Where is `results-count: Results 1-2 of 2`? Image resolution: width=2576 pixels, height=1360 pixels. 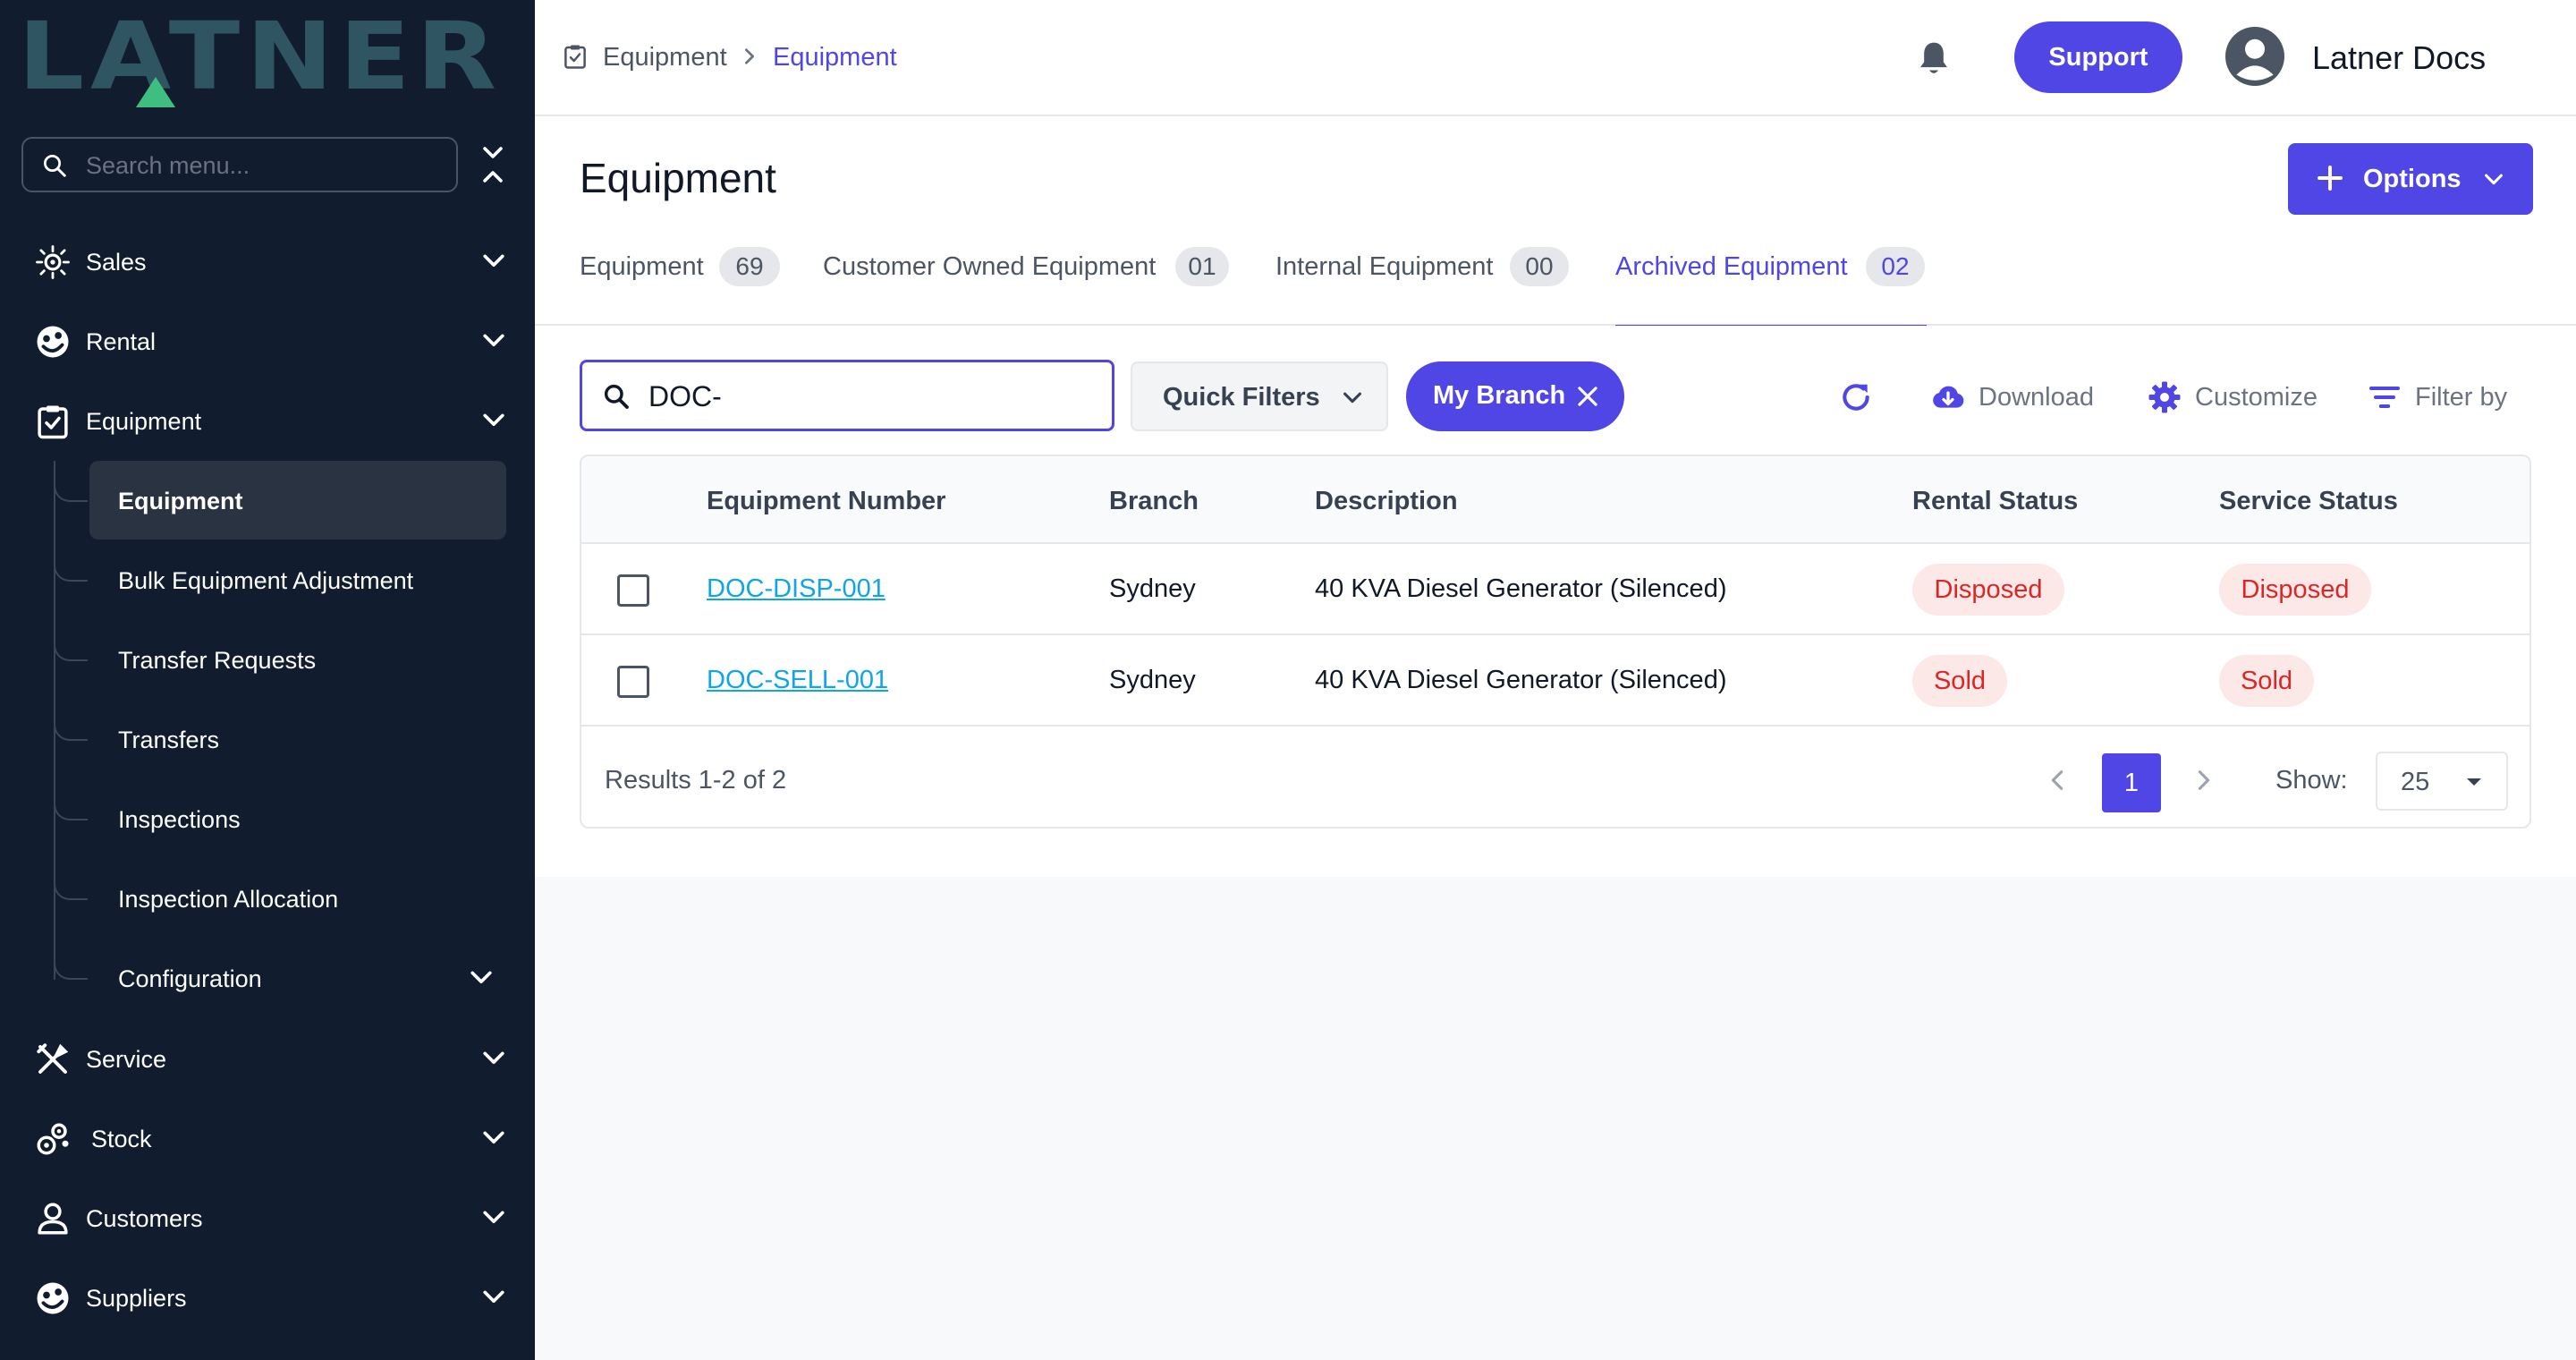 results-count: Results 1-2 of 2 is located at coordinates (696, 780).